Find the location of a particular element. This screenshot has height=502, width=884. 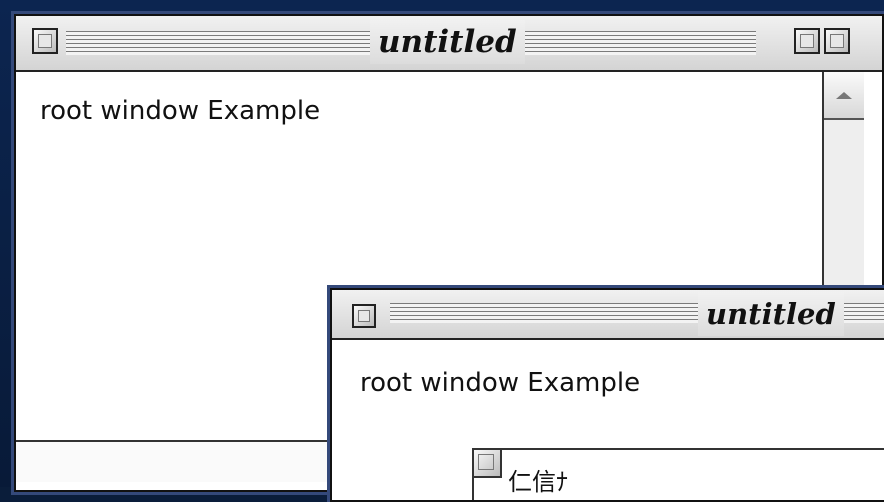

field-close-box-icon is located at coordinates (488, 464).